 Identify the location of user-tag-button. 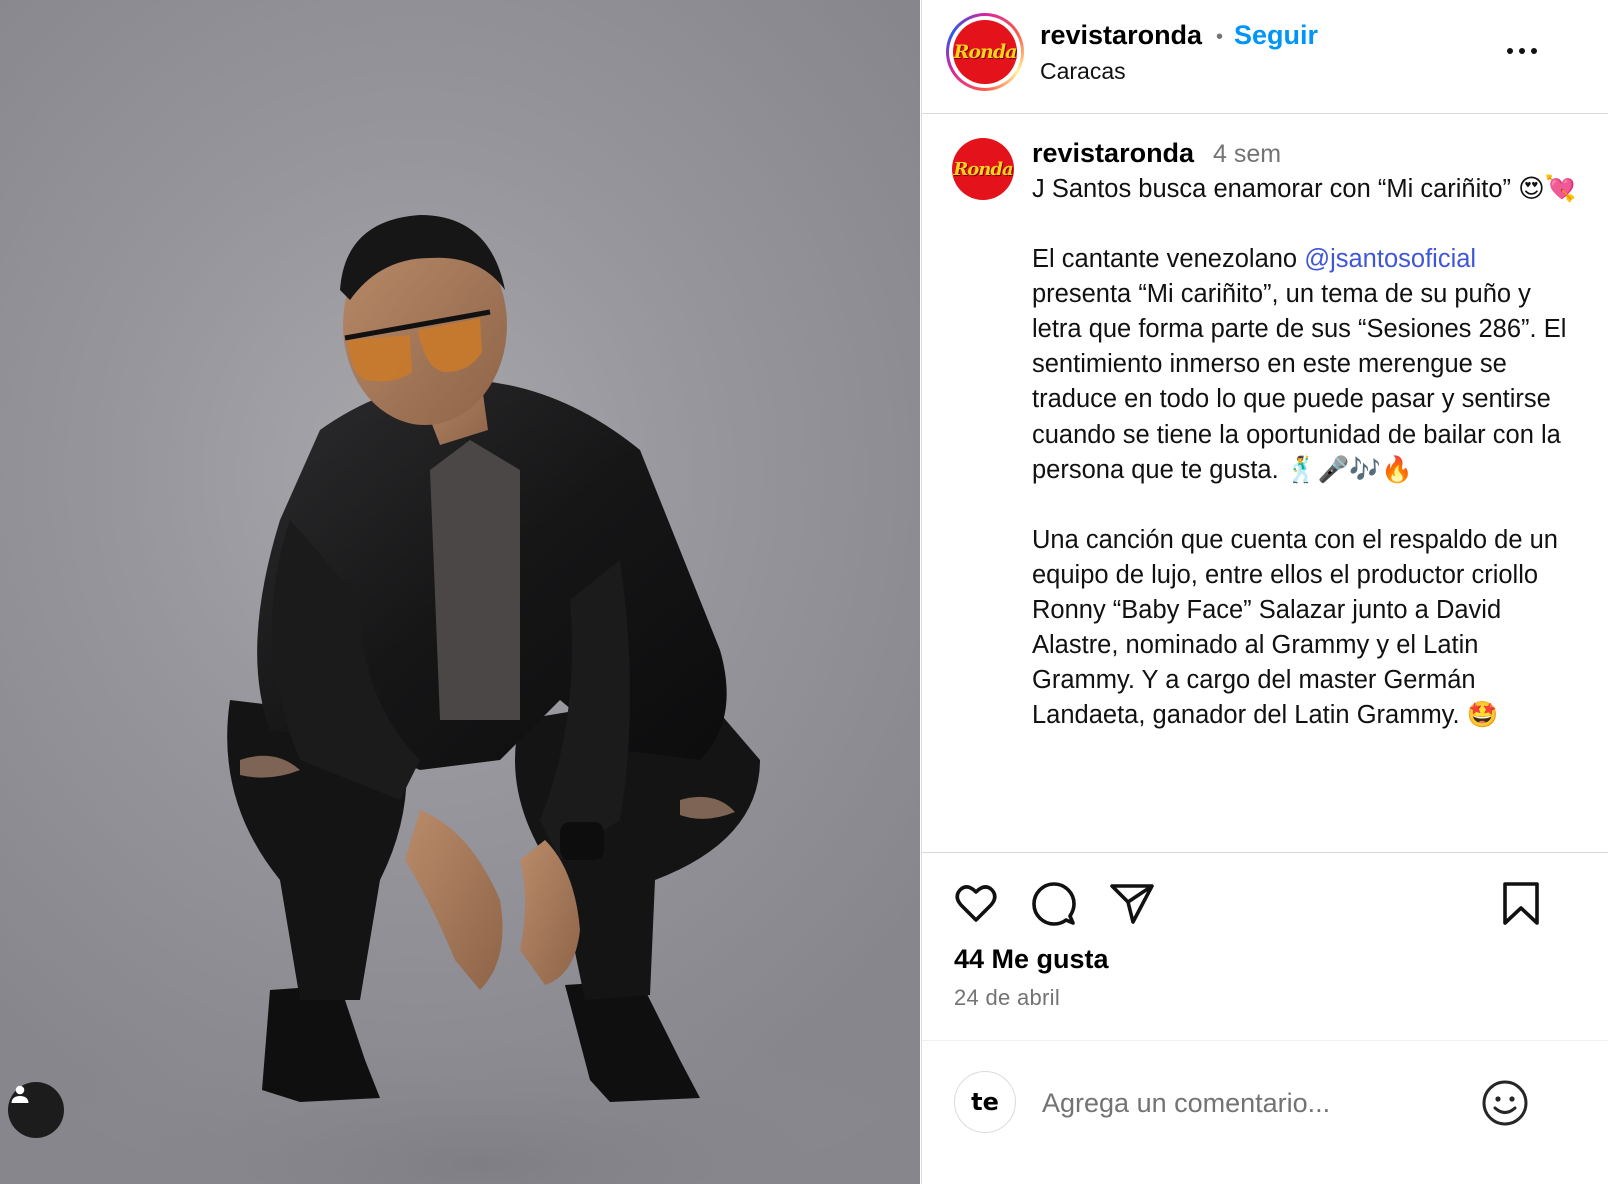
(36, 1110).